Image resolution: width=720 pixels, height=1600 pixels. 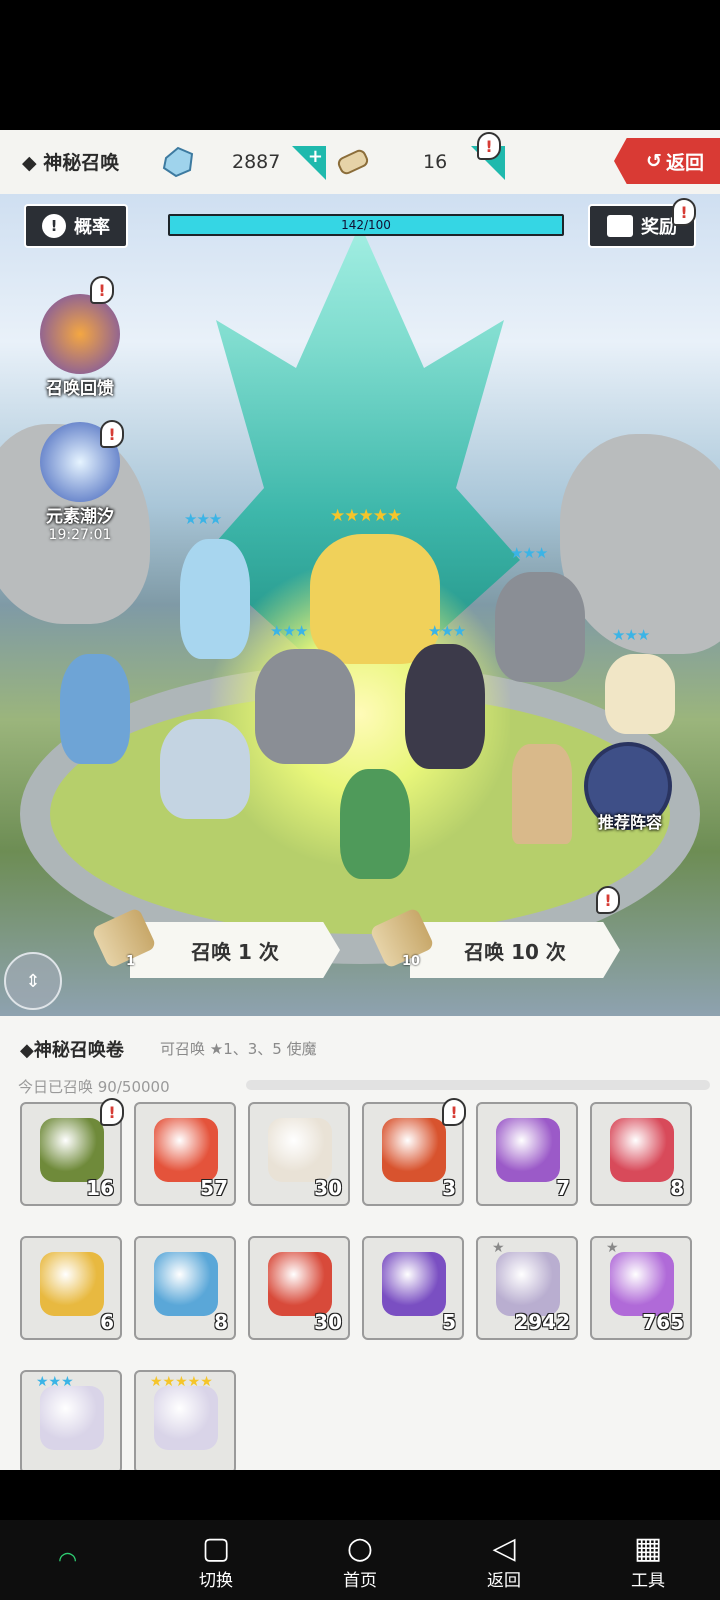 I want to click on purple-shard-icon, so click(x=642, y=1284).